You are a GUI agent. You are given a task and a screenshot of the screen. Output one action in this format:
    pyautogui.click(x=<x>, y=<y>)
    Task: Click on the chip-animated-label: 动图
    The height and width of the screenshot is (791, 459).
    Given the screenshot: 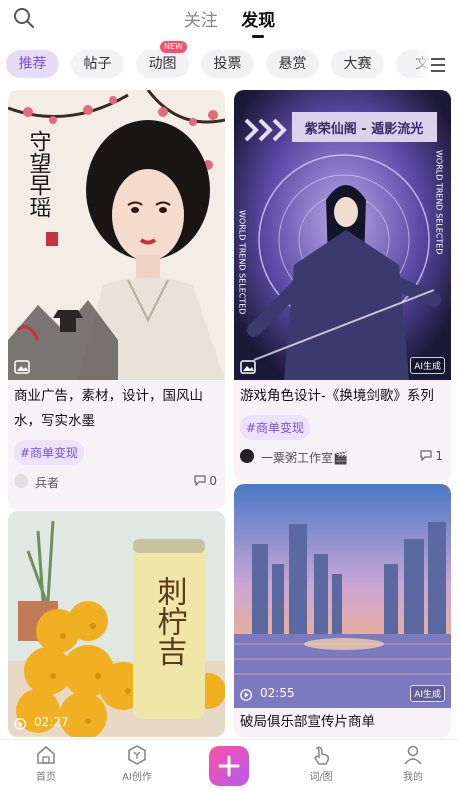 What is the action you would take?
    pyautogui.click(x=162, y=64)
    